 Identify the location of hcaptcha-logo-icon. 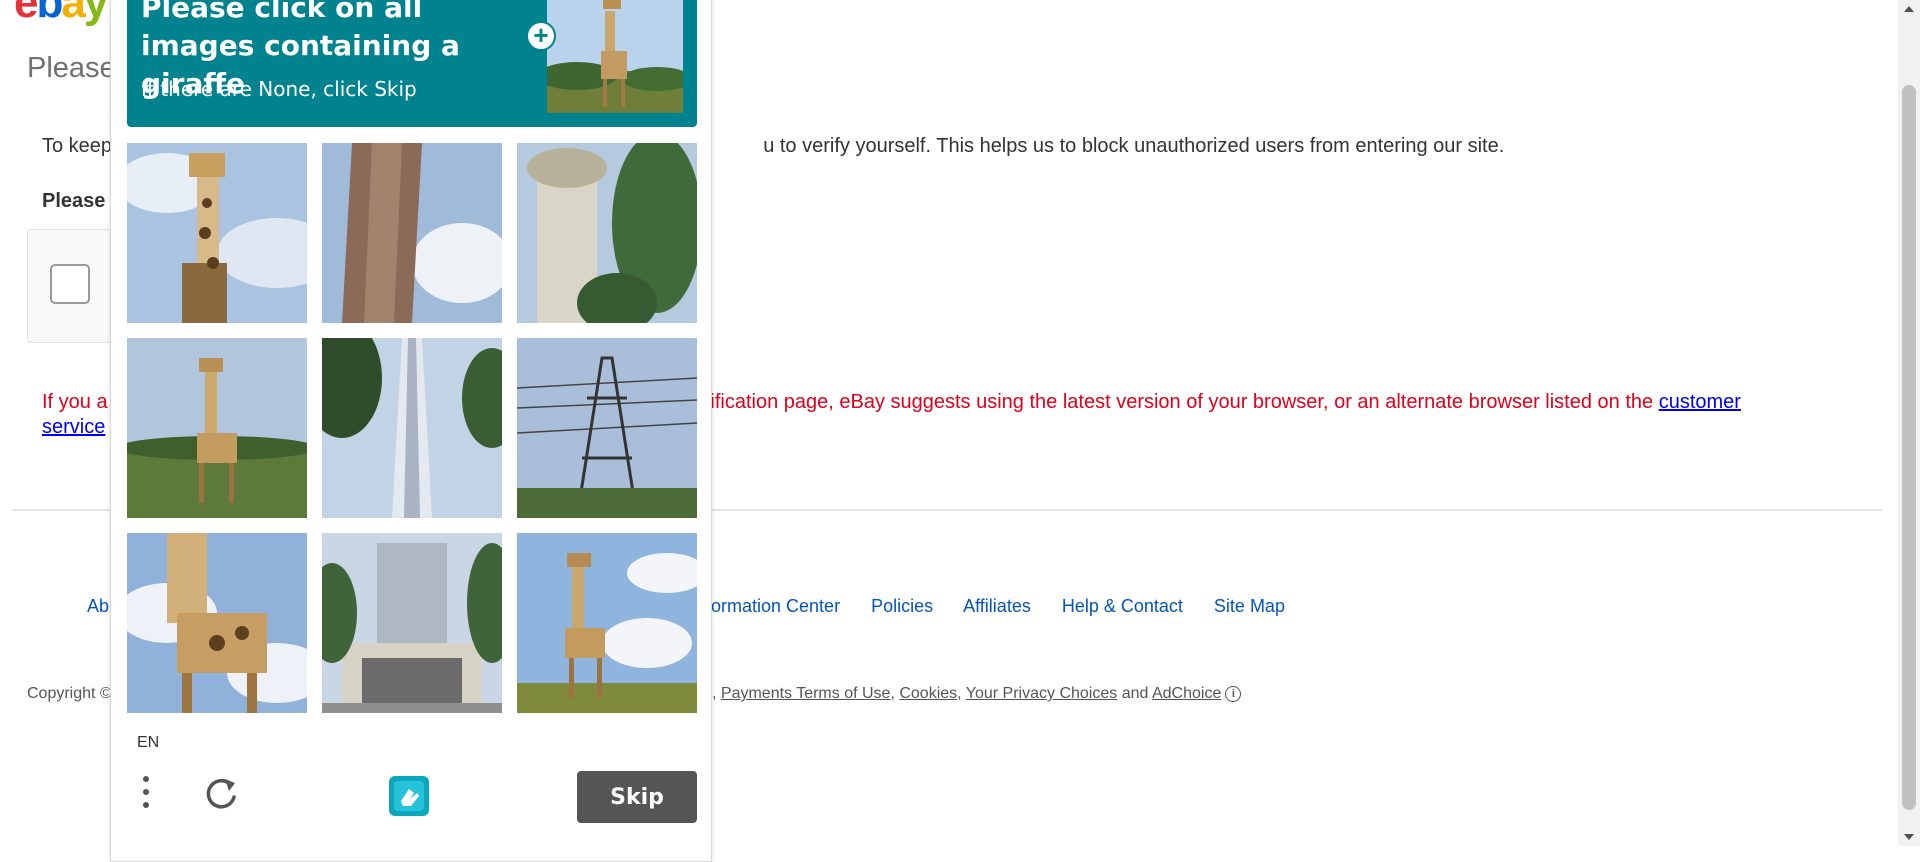
(409, 796).